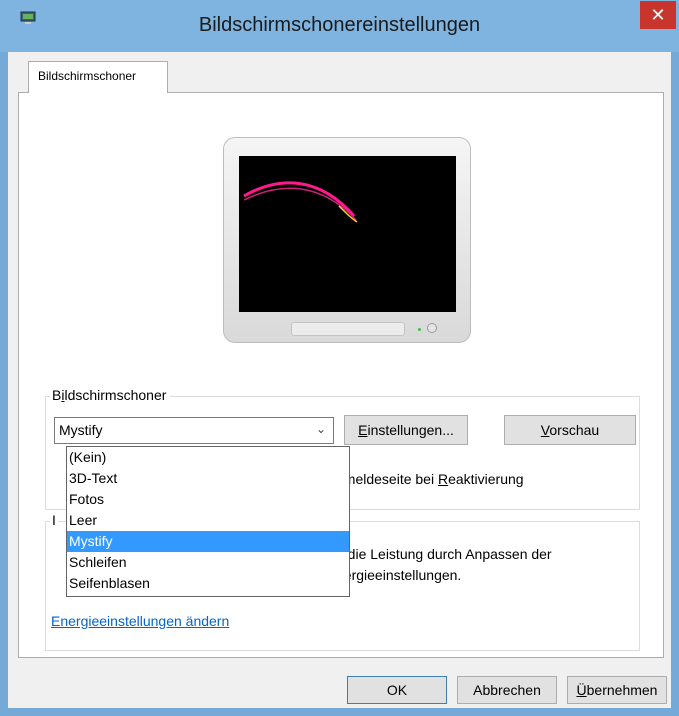 This screenshot has height=716, width=679. I want to click on title-bar: Bildschirmschonereinstellungen ✕, so click(339, 26).